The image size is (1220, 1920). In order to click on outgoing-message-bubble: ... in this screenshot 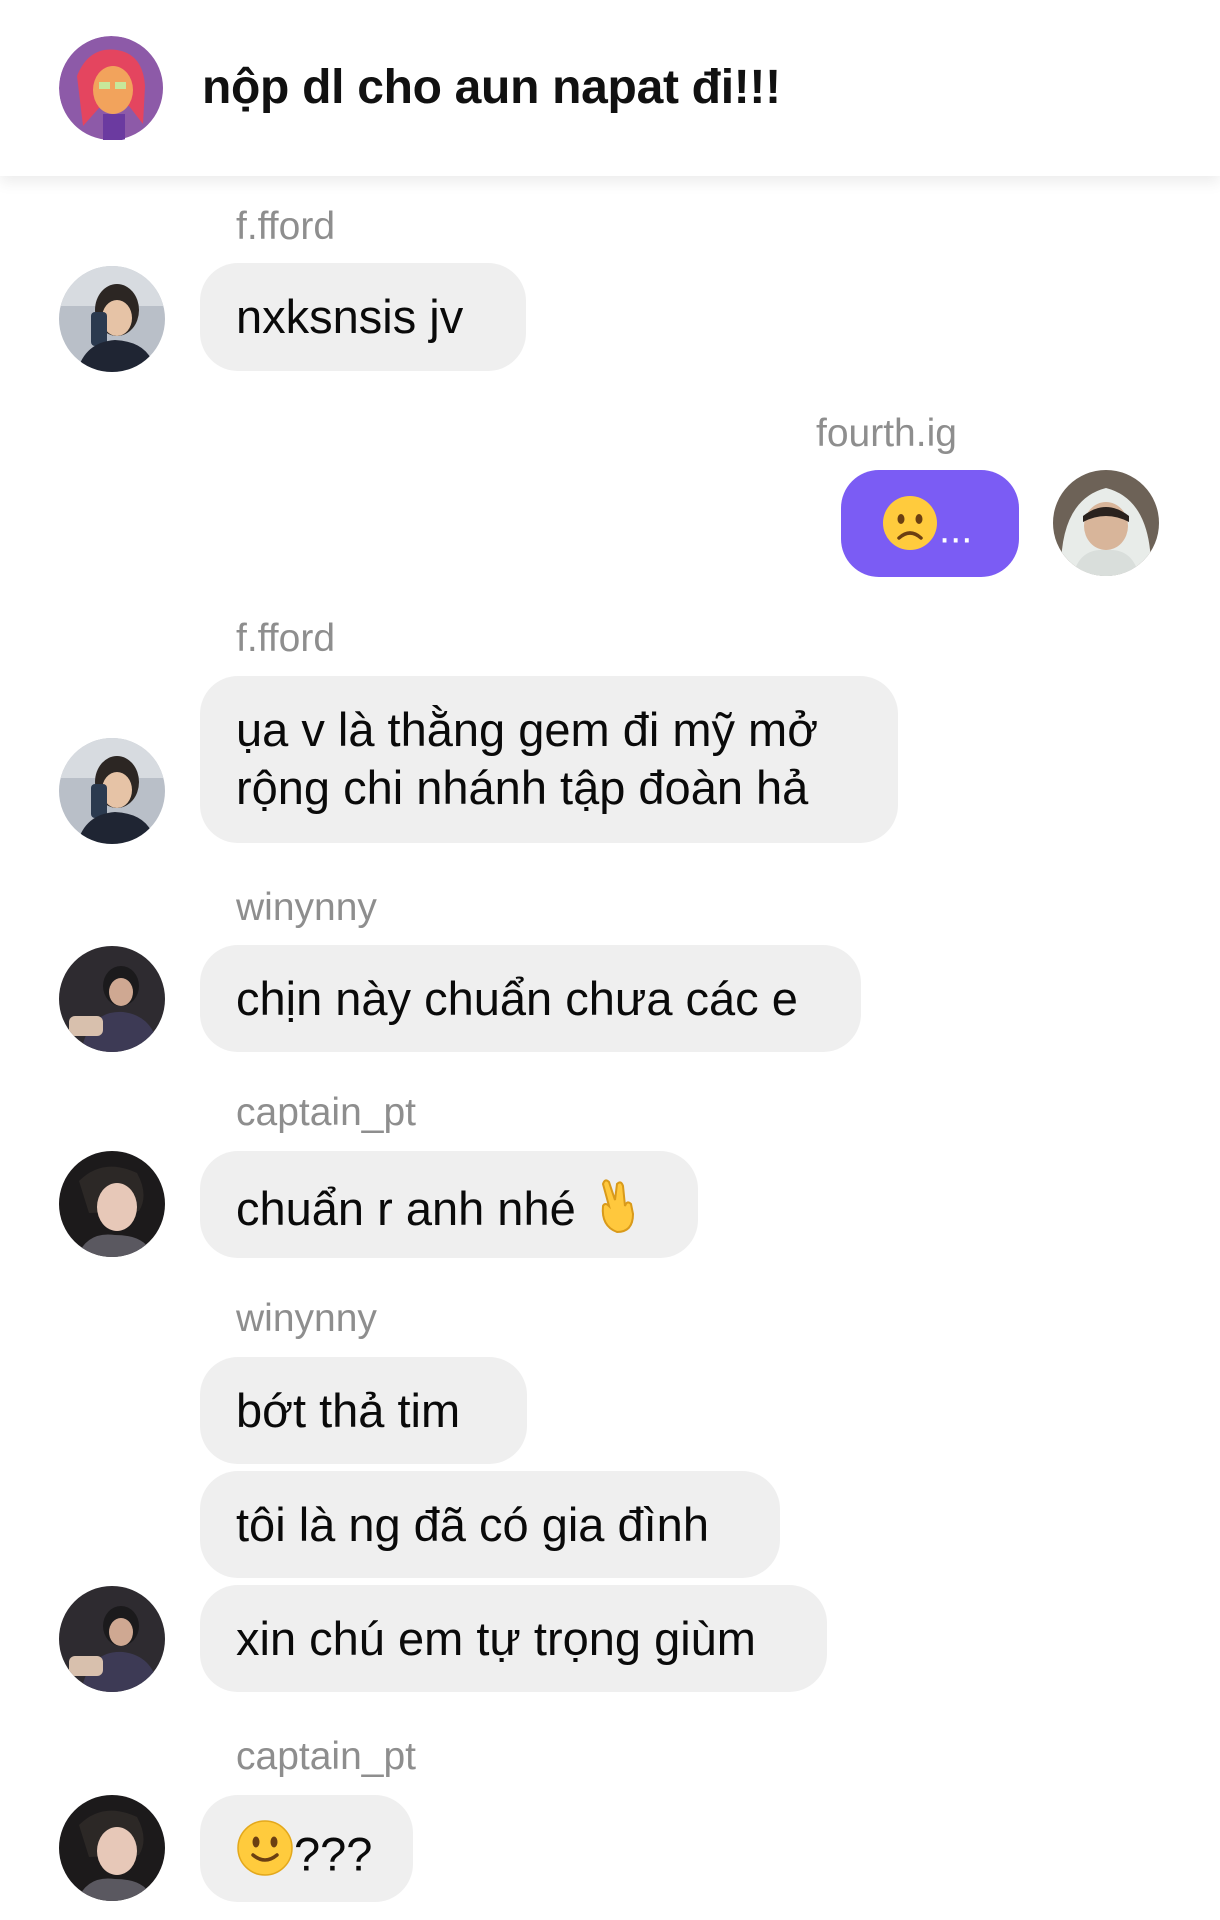, I will do `click(930, 523)`.